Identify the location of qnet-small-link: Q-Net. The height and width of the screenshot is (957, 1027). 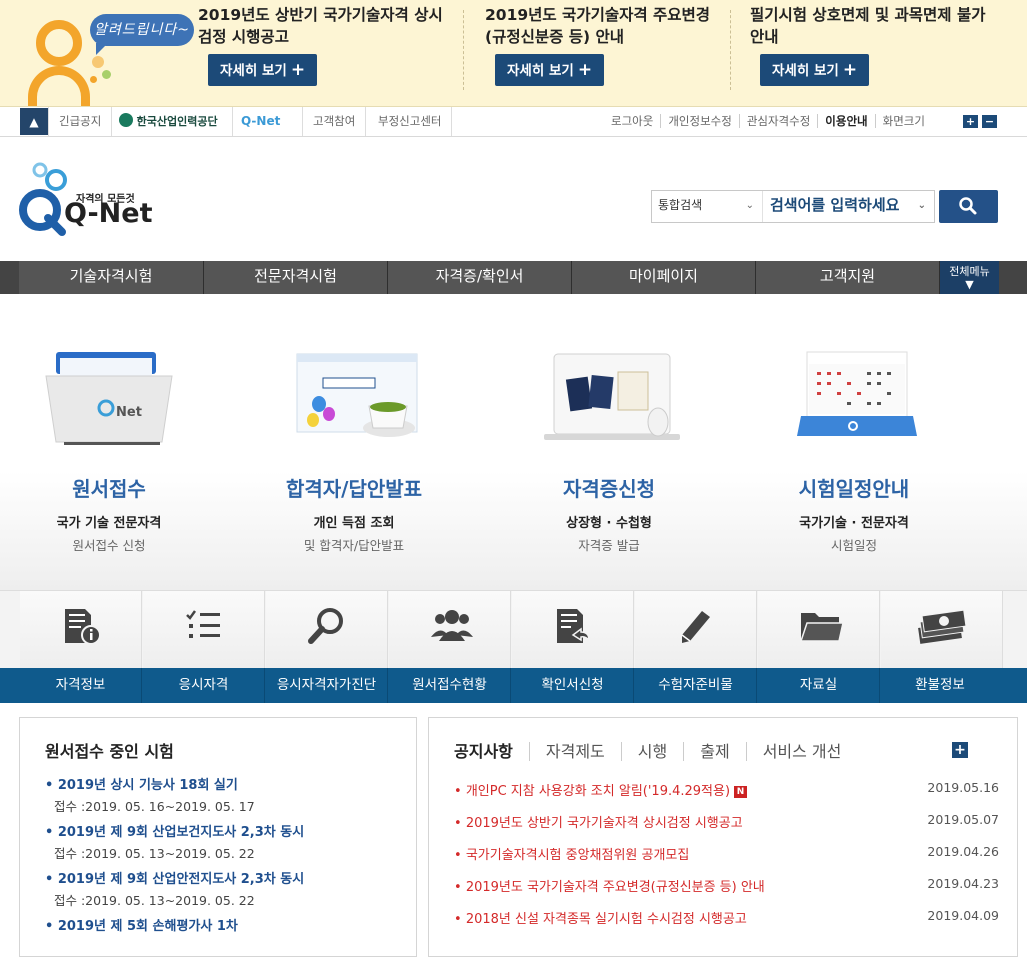
(268, 121).